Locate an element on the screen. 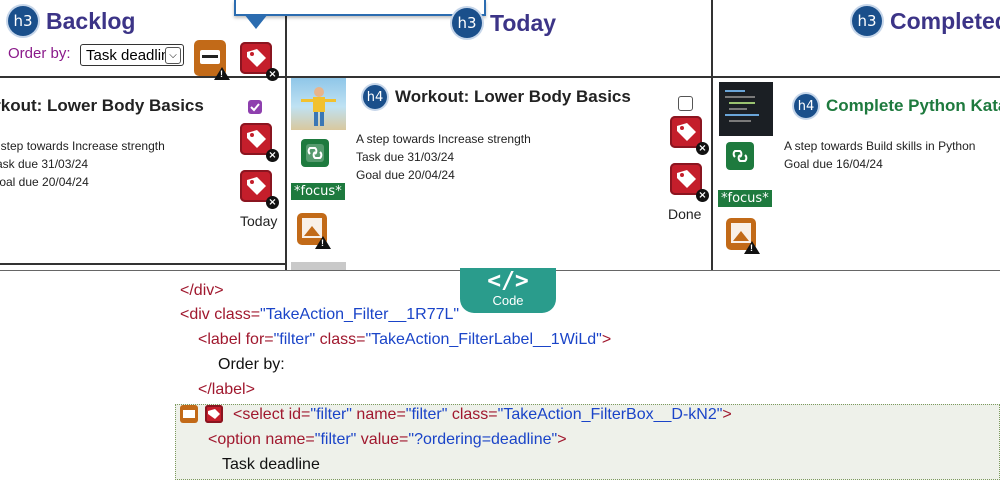  code-line: Order by: is located at coordinates (251, 364).